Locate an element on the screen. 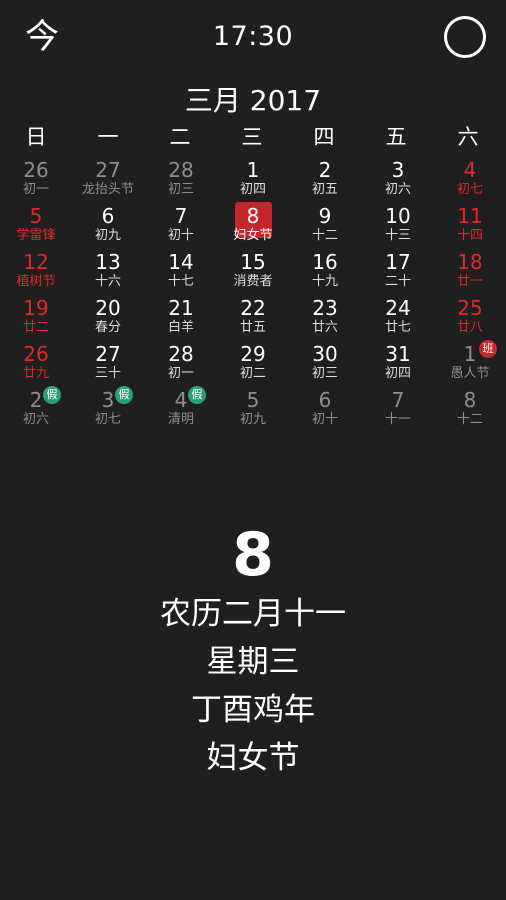 This screenshot has width=506, height=900. day-cell: 31 初四 is located at coordinates (398, 363).